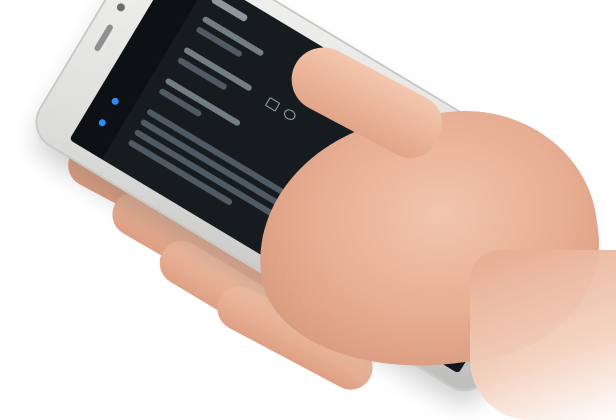 The height and width of the screenshot is (420, 616). I want to click on wrist, so click(543, 335).